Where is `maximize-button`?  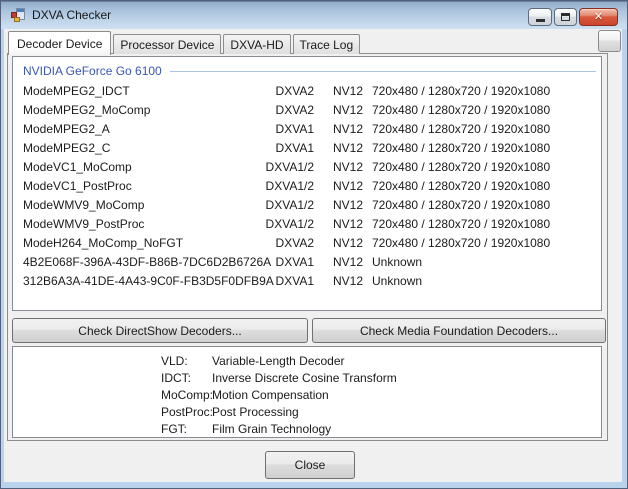 maximize-button is located at coordinates (565, 17).